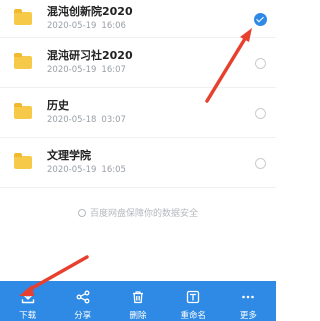 The image size is (320, 321). I want to click on rename-icon, so click(193, 297).